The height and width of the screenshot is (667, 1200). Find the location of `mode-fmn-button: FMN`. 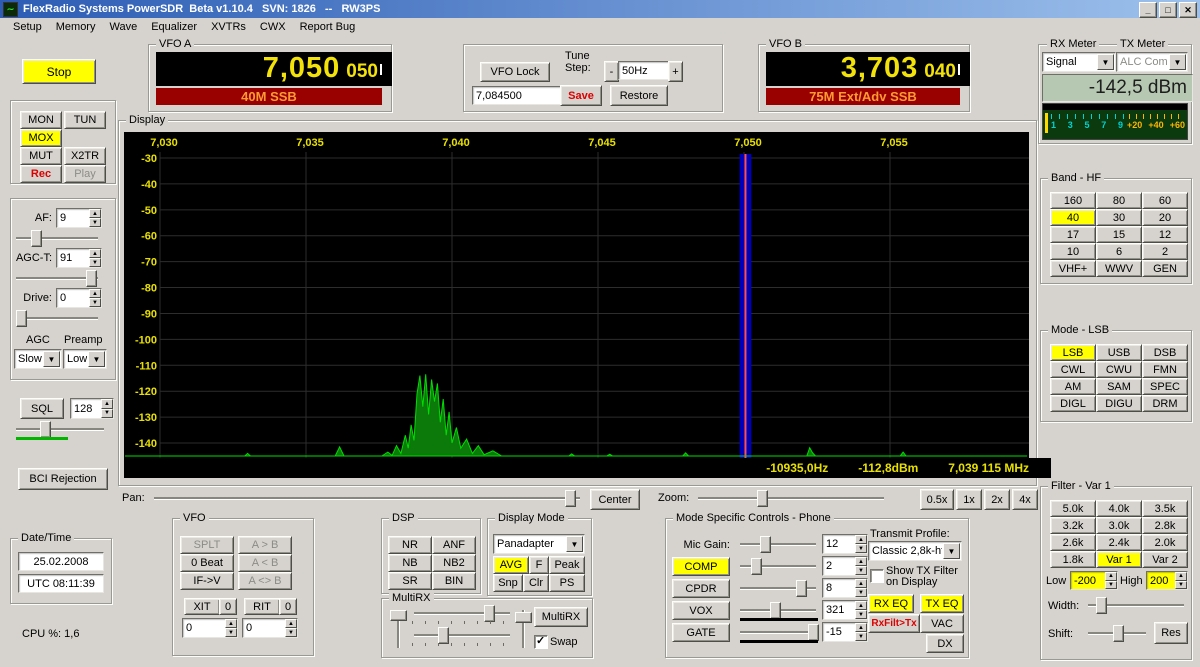

mode-fmn-button: FMN is located at coordinates (1165, 369).